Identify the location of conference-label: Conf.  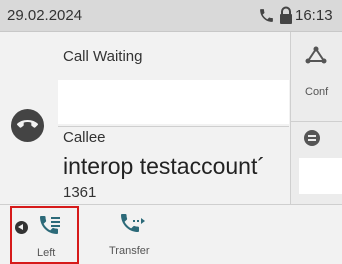
(317, 92).